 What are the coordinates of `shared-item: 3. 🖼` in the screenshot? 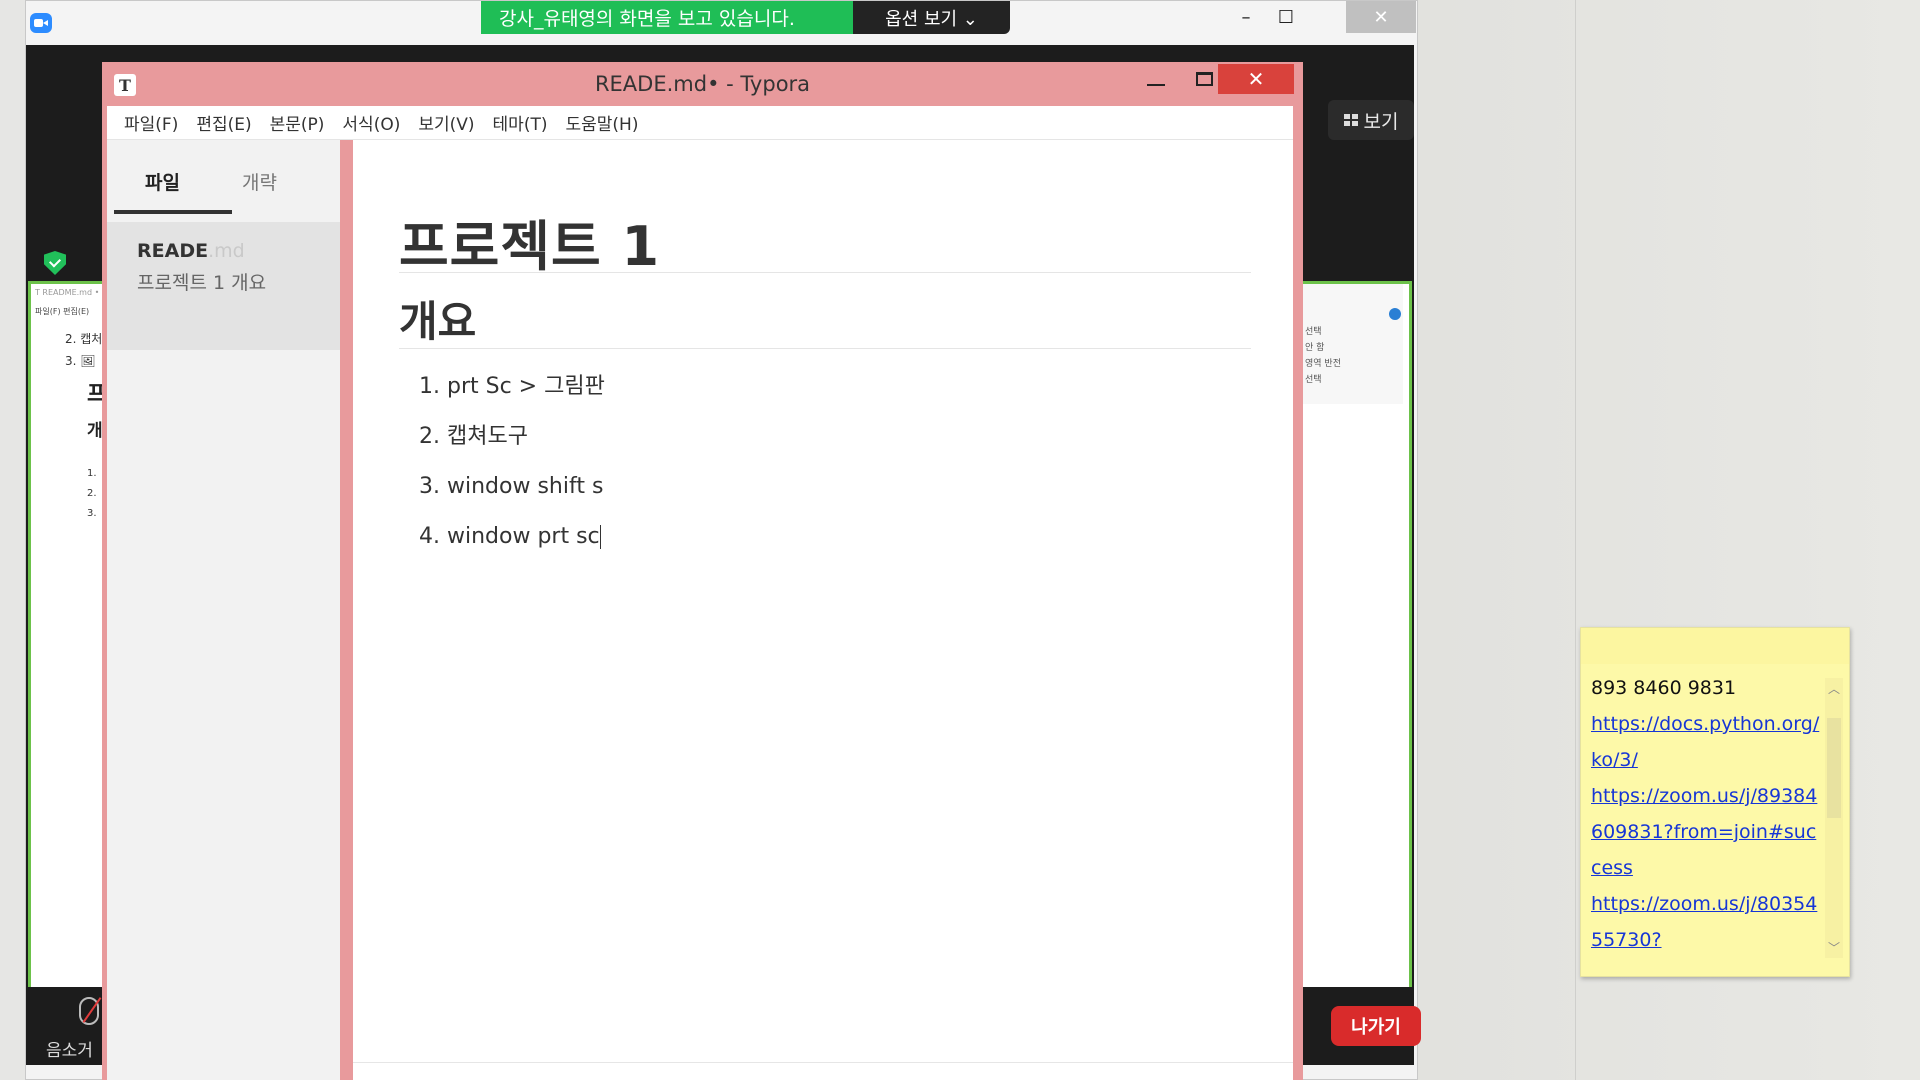 It's located at (80, 361).